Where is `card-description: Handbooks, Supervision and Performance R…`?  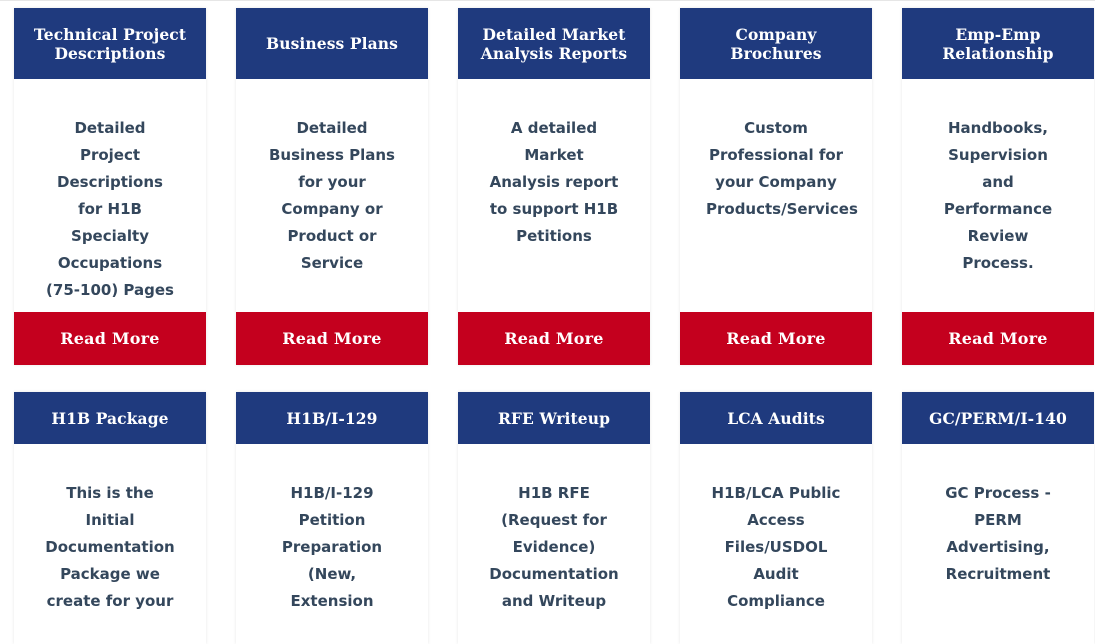 card-description: Handbooks, Supervision and Performance R… is located at coordinates (998, 195).